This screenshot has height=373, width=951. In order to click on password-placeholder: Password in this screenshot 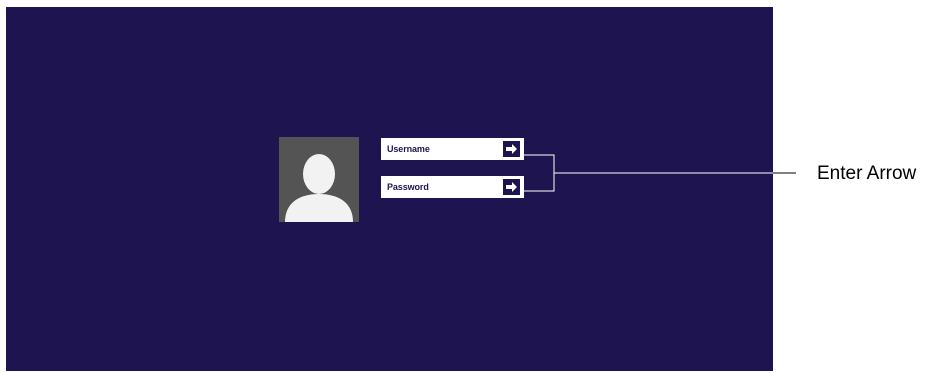, I will do `click(408, 187)`.